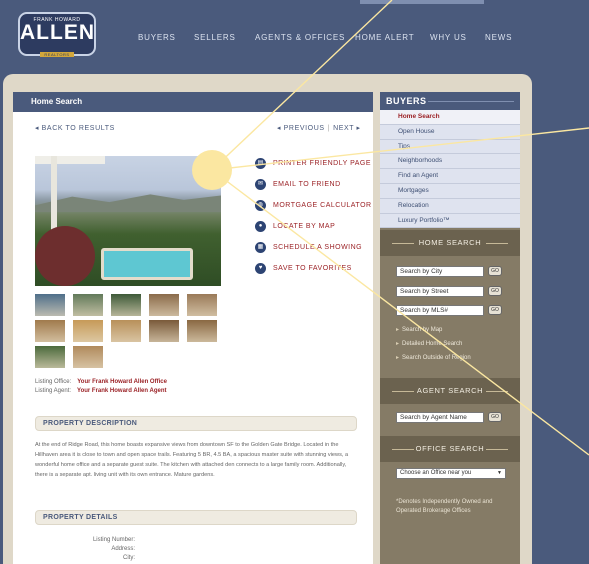 The width and height of the screenshot is (589, 564). I want to click on photo-hills, so click(128, 203).